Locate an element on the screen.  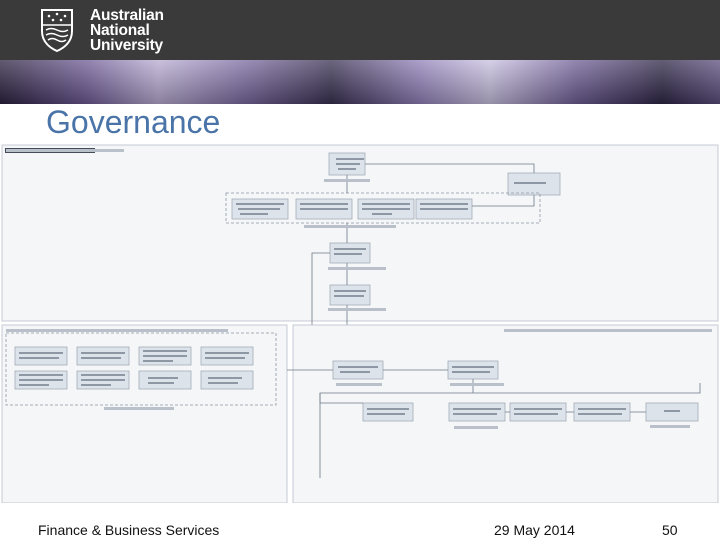
footer-department: Finance & Business Services is located at coordinates (129, 530).